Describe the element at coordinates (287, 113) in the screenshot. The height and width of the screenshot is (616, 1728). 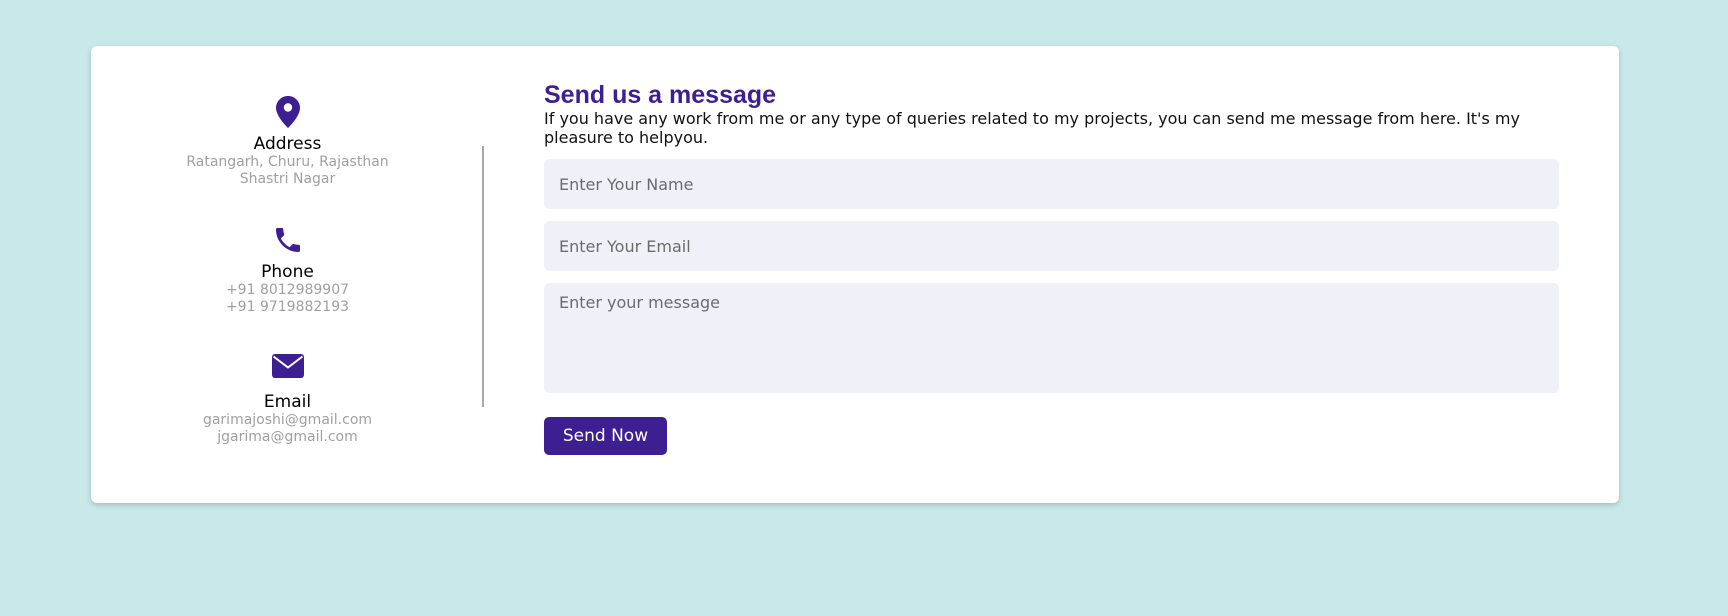
I see `map-pin-icon` at that location.